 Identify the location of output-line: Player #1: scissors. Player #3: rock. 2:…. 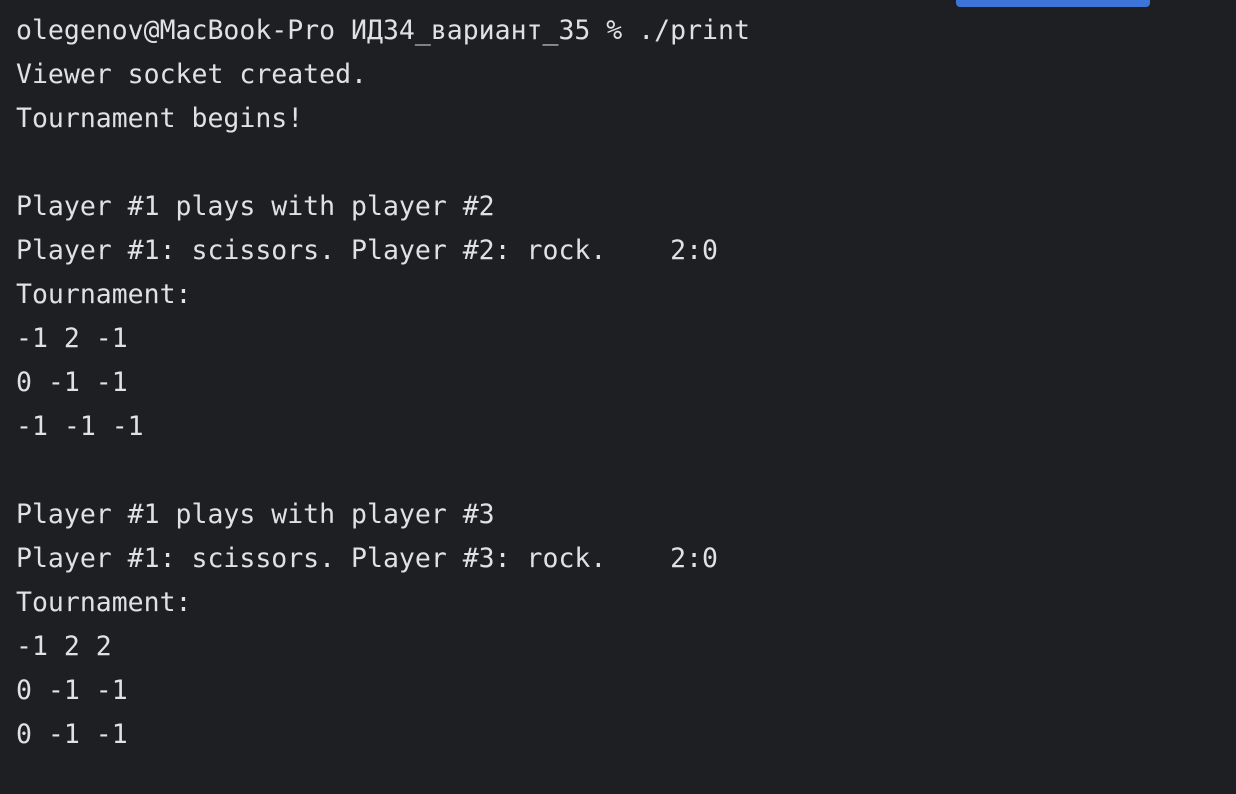
(367, 558).